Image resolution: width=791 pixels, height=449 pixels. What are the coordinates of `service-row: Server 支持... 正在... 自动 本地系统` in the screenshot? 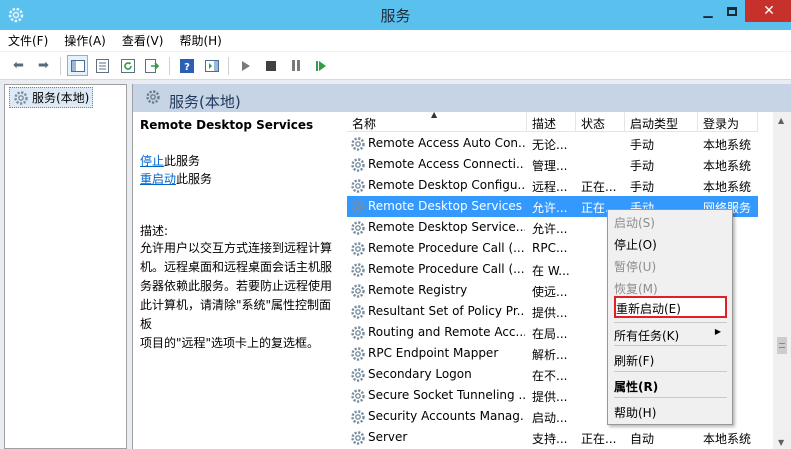 It's located at (552, 437).